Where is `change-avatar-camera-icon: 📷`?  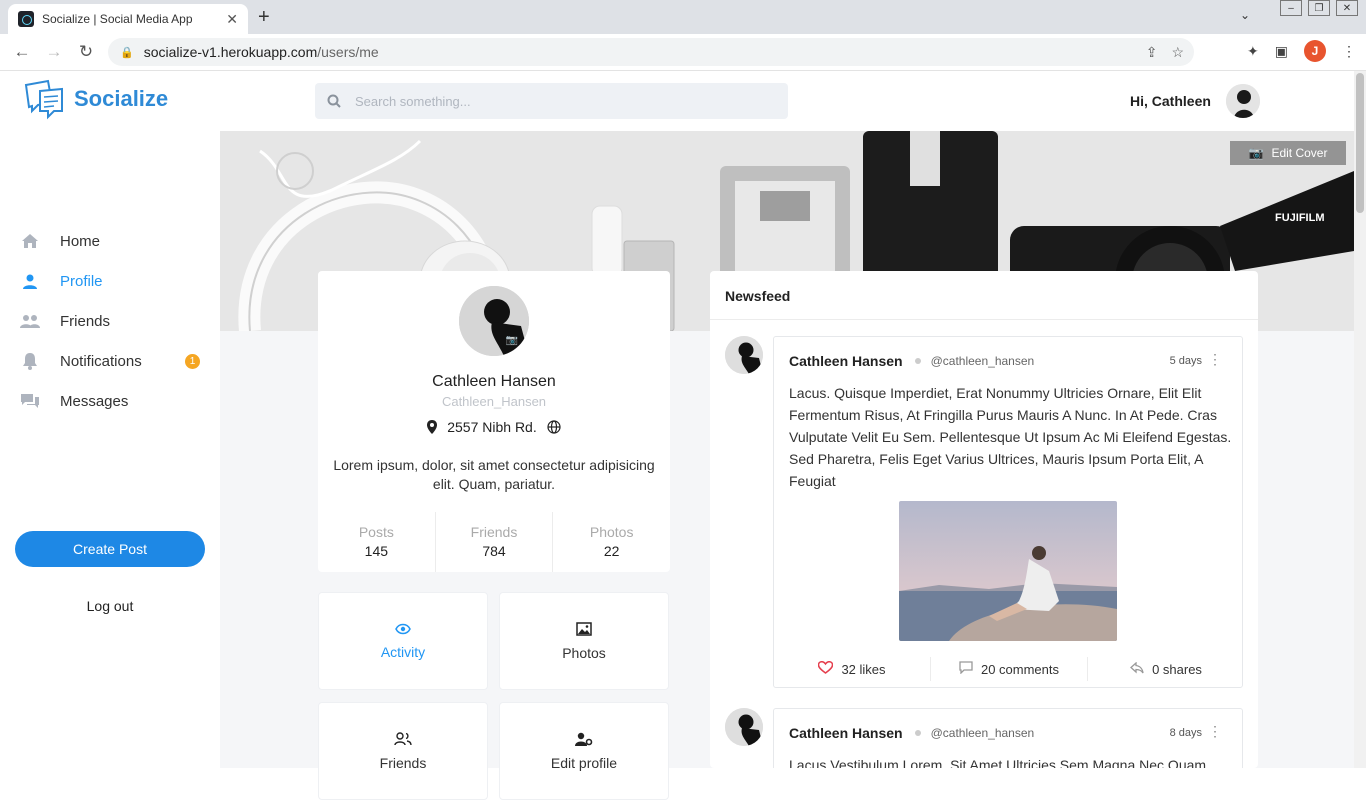 change-avatar-camera-icon: 📷 is located at coordinates (512, 341).